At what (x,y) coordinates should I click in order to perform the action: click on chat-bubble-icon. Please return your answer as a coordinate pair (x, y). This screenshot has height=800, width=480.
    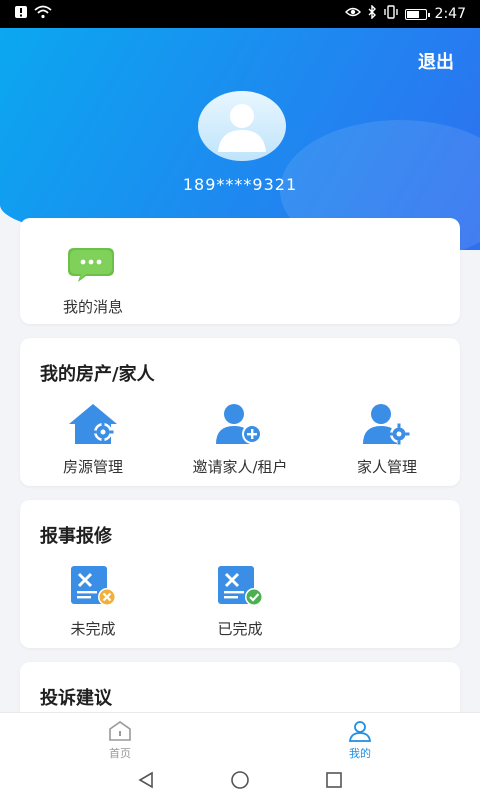
    Looking at the image, I should click on (93, 264).